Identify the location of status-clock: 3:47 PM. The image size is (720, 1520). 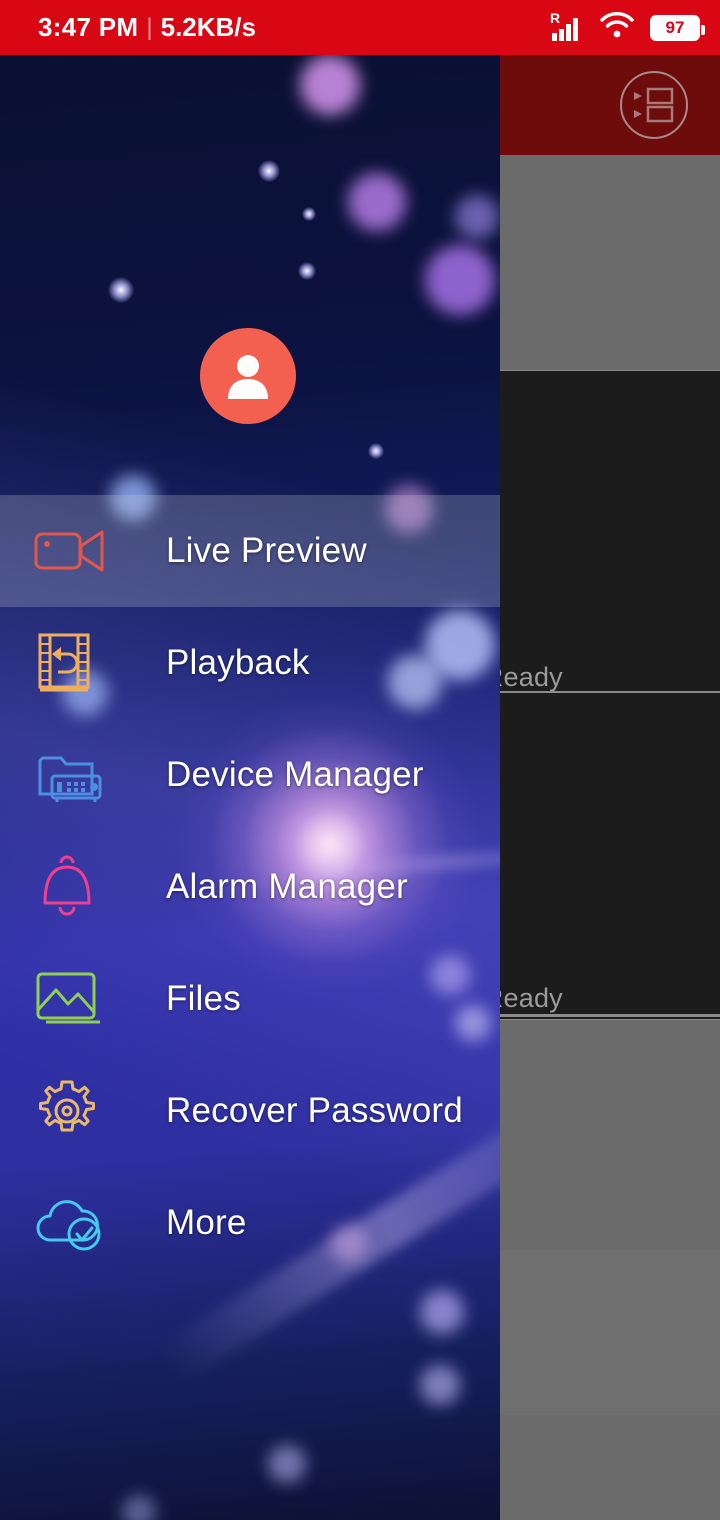
(88, 27).